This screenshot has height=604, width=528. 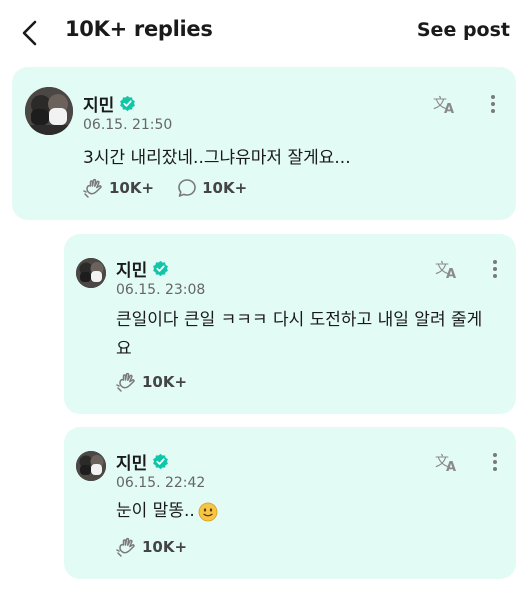 I want to click on comment-count: 10K+, so click(x=225, y=188).